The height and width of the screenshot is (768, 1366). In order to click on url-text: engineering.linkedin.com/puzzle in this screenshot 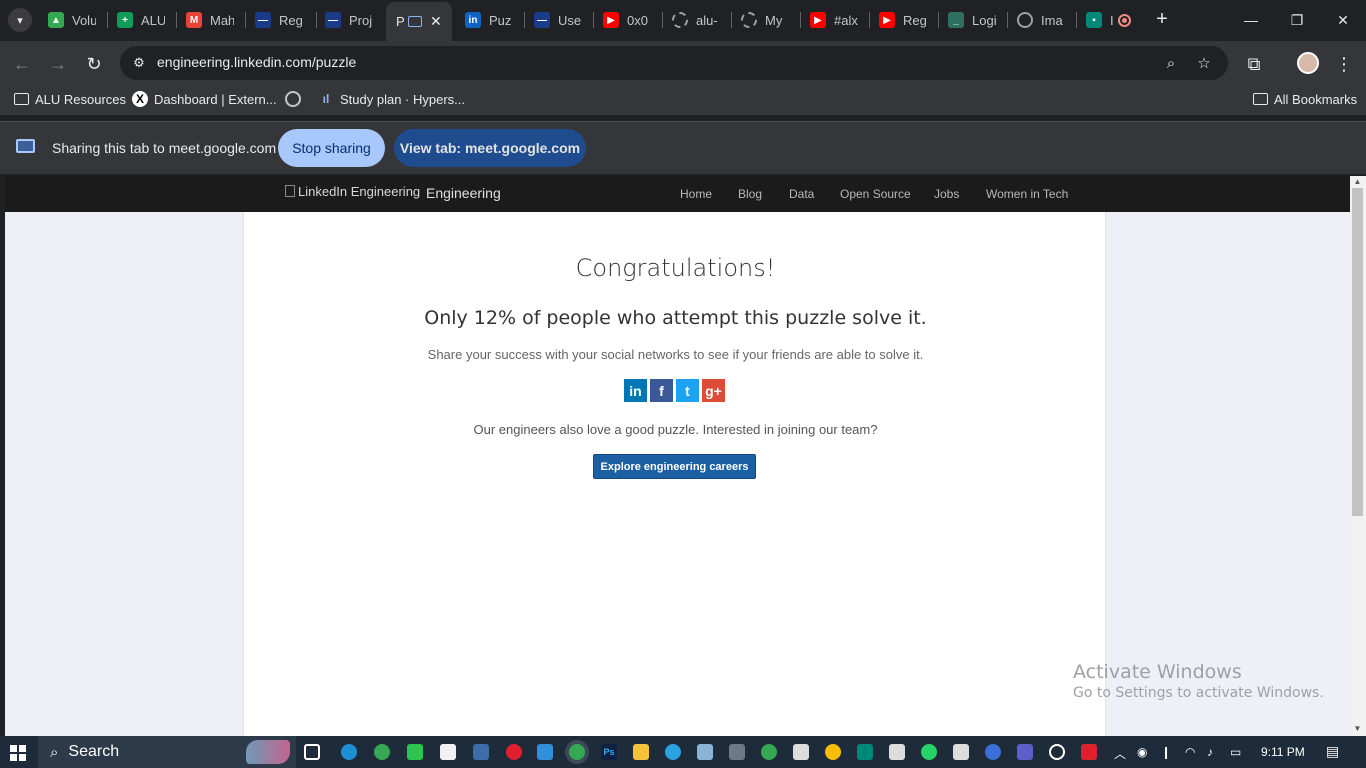, I will do `click(256, 62)`.